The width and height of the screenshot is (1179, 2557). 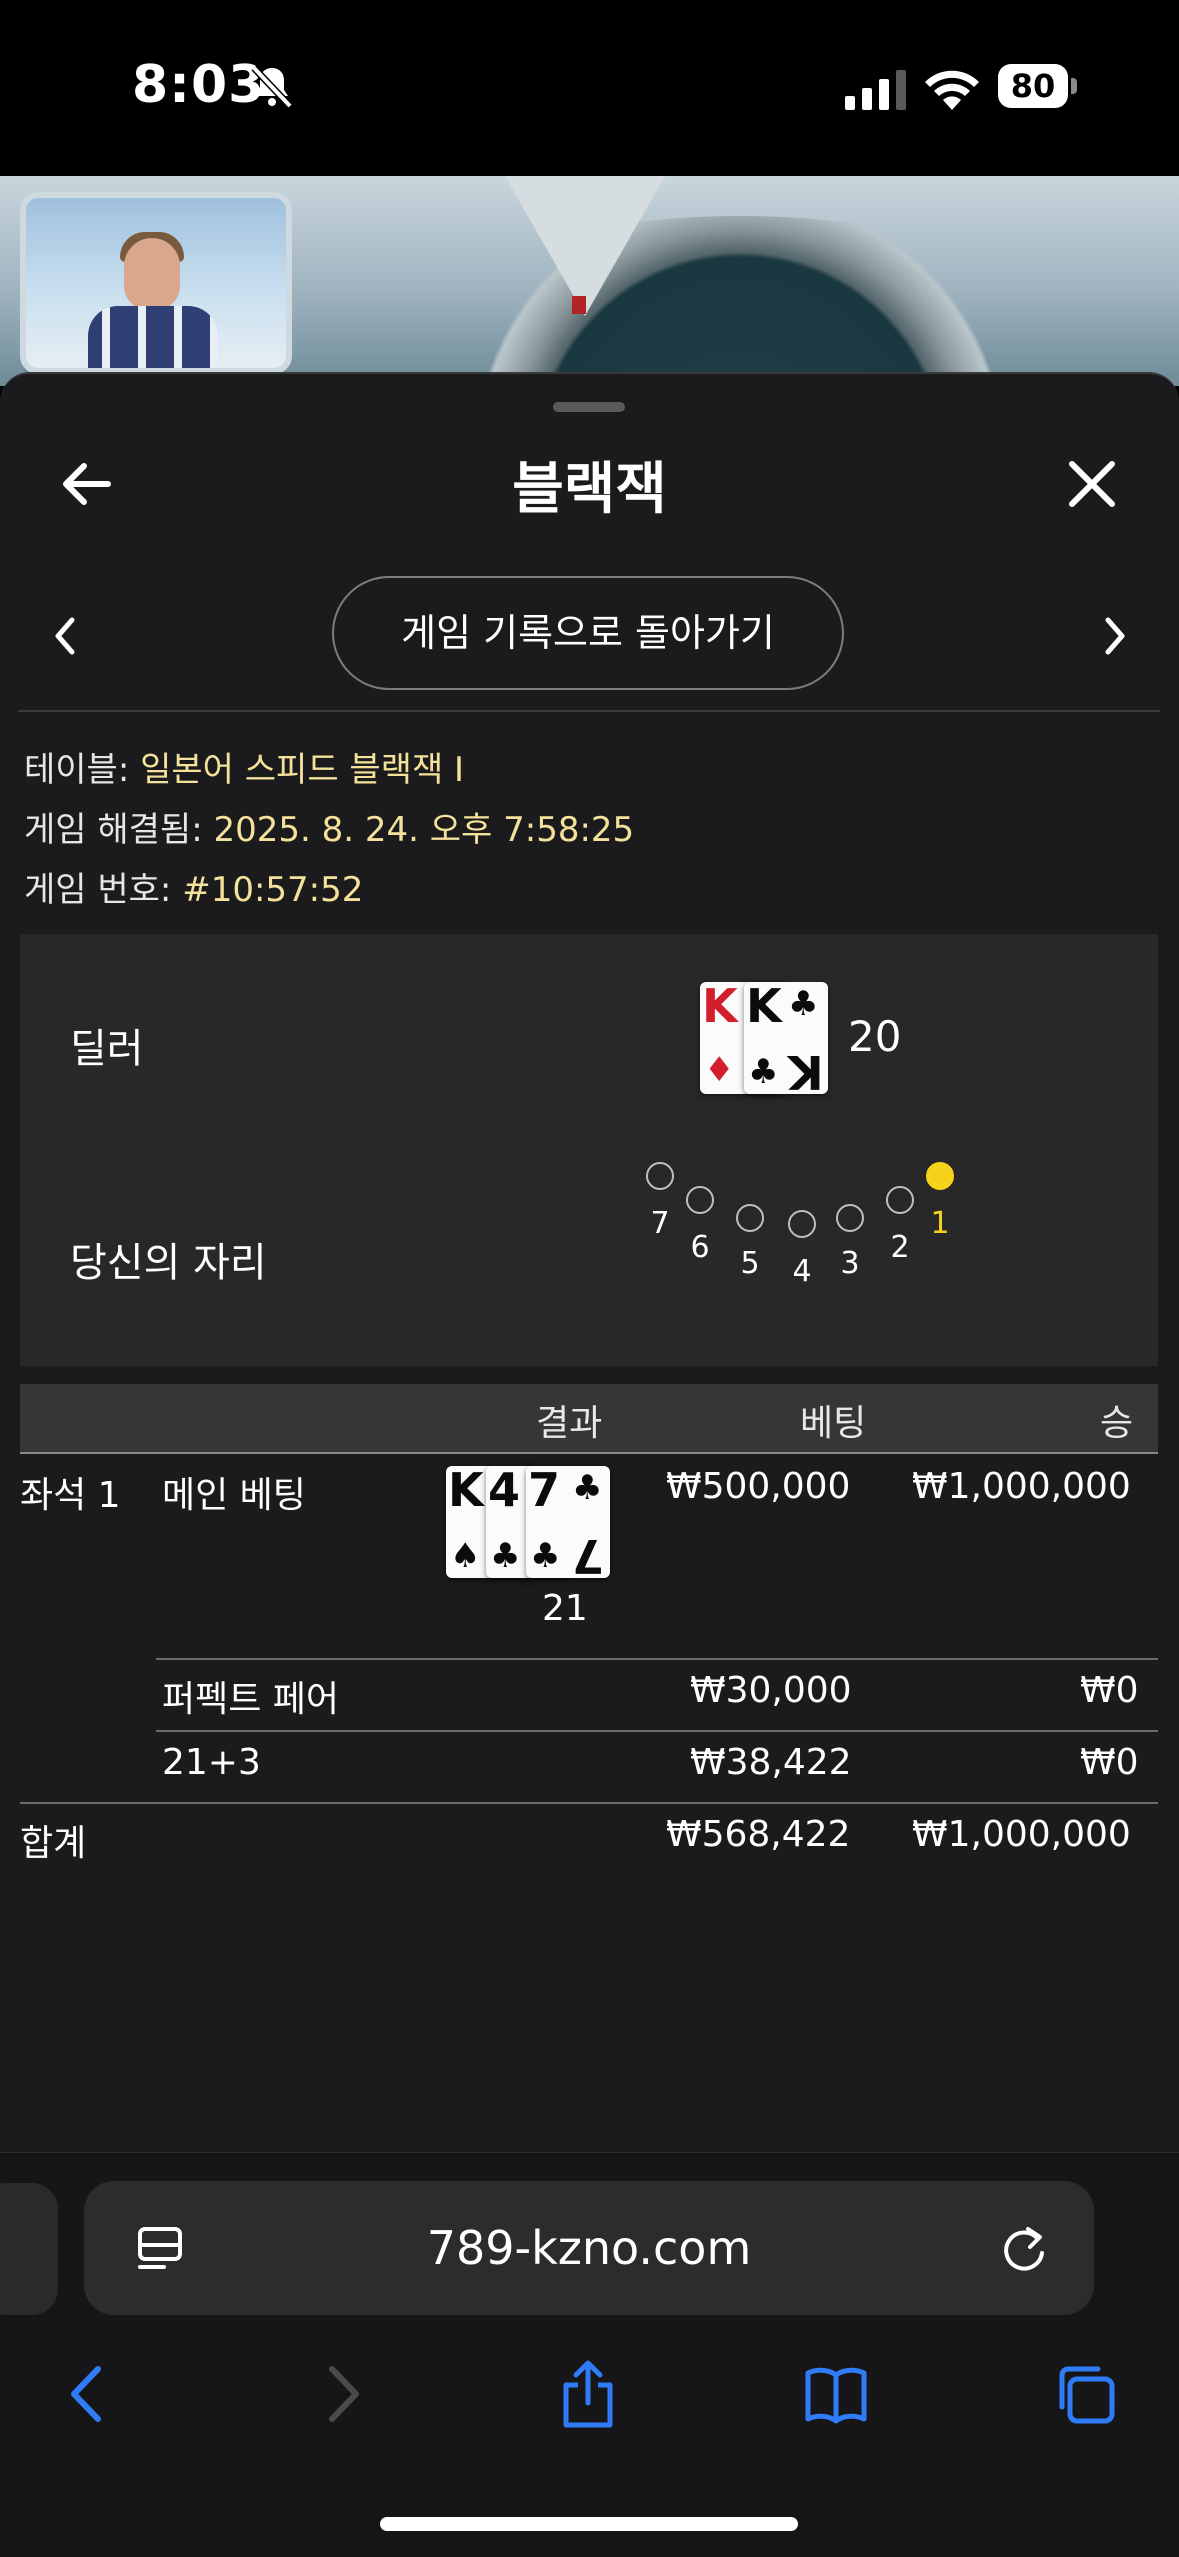 I want to click on status-bar: 8:03 80, so click(x=589, y=88).